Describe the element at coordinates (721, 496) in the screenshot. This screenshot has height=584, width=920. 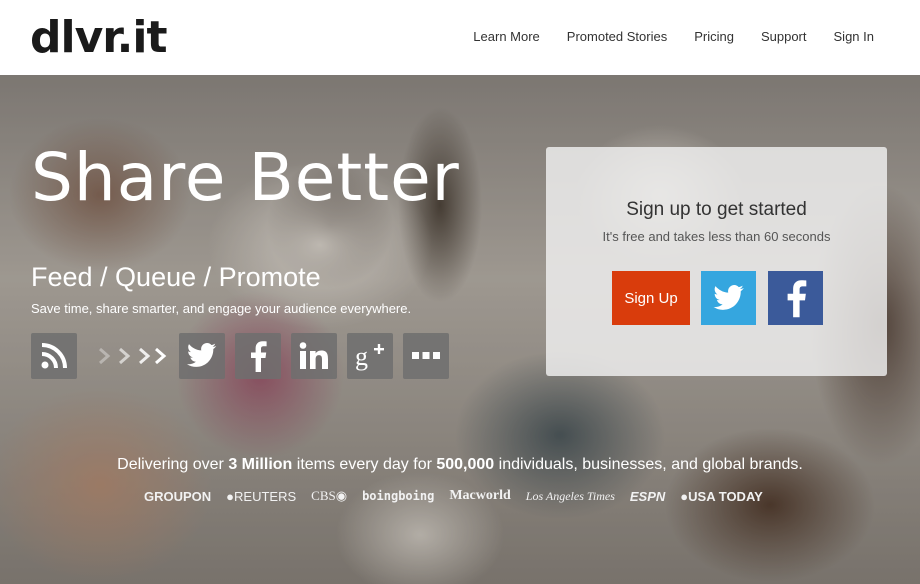
I see `brand-usa-today: ●USA TODAY` at that location.